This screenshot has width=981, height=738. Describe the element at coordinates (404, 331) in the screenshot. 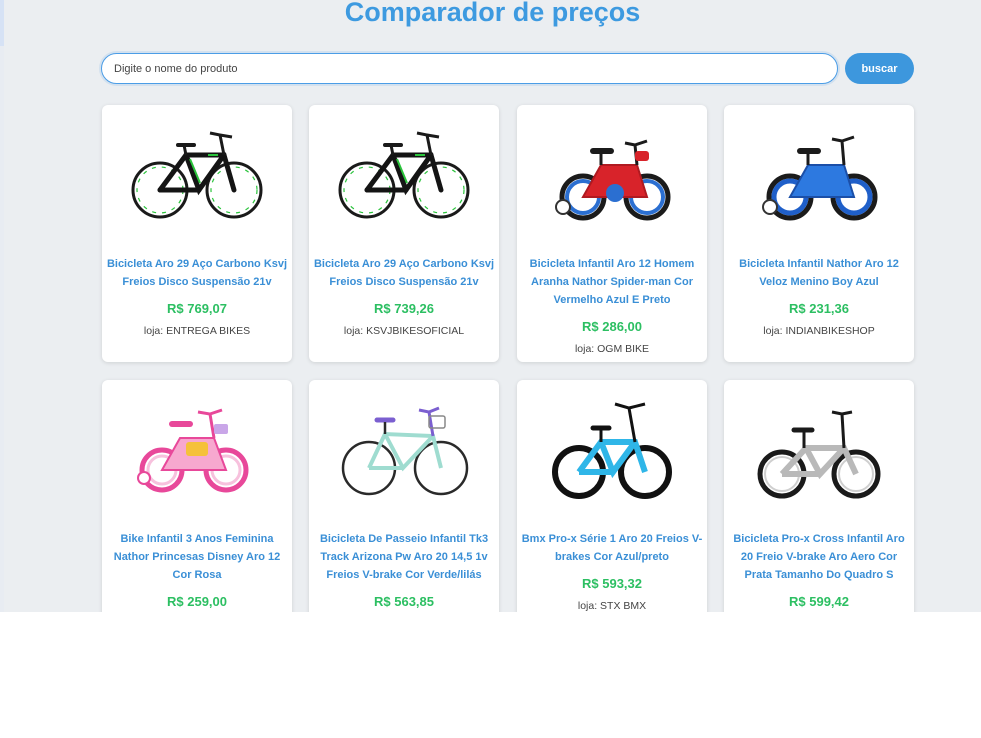

I see `product-store: loja: KSVJBIKESOFICIAL` at that location.